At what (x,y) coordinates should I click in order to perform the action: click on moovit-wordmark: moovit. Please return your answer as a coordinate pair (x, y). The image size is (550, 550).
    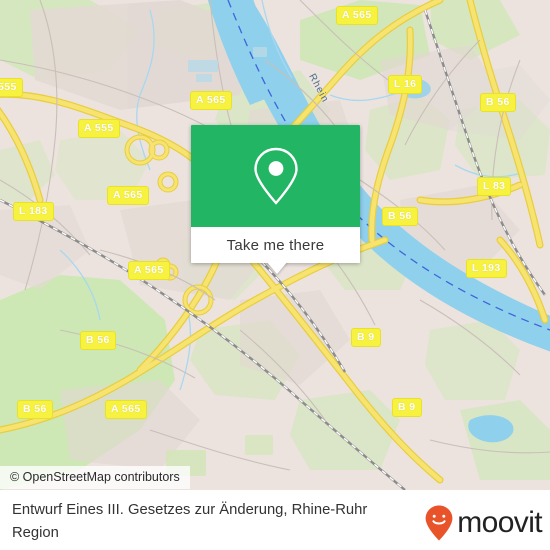
    Looking at the image, I should click on (499, 522).